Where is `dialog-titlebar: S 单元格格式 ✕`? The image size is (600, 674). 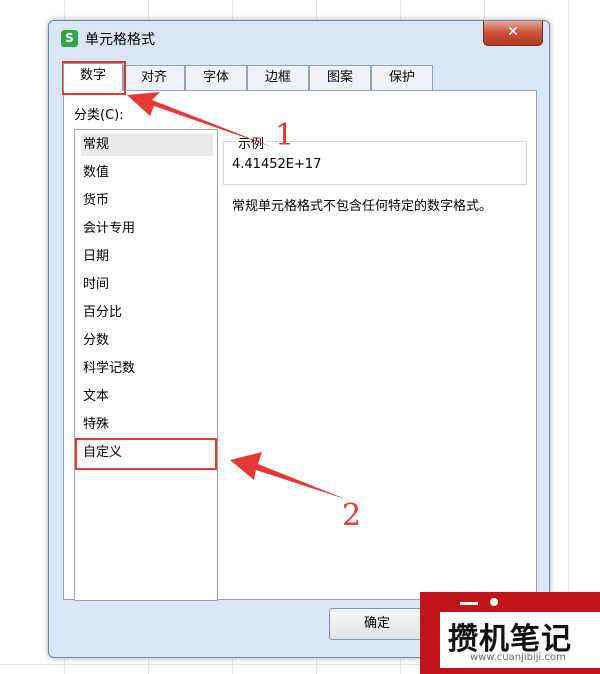
dialog-titlebar: S 单元格格式 ✕ is located at coordinates (299, 39).